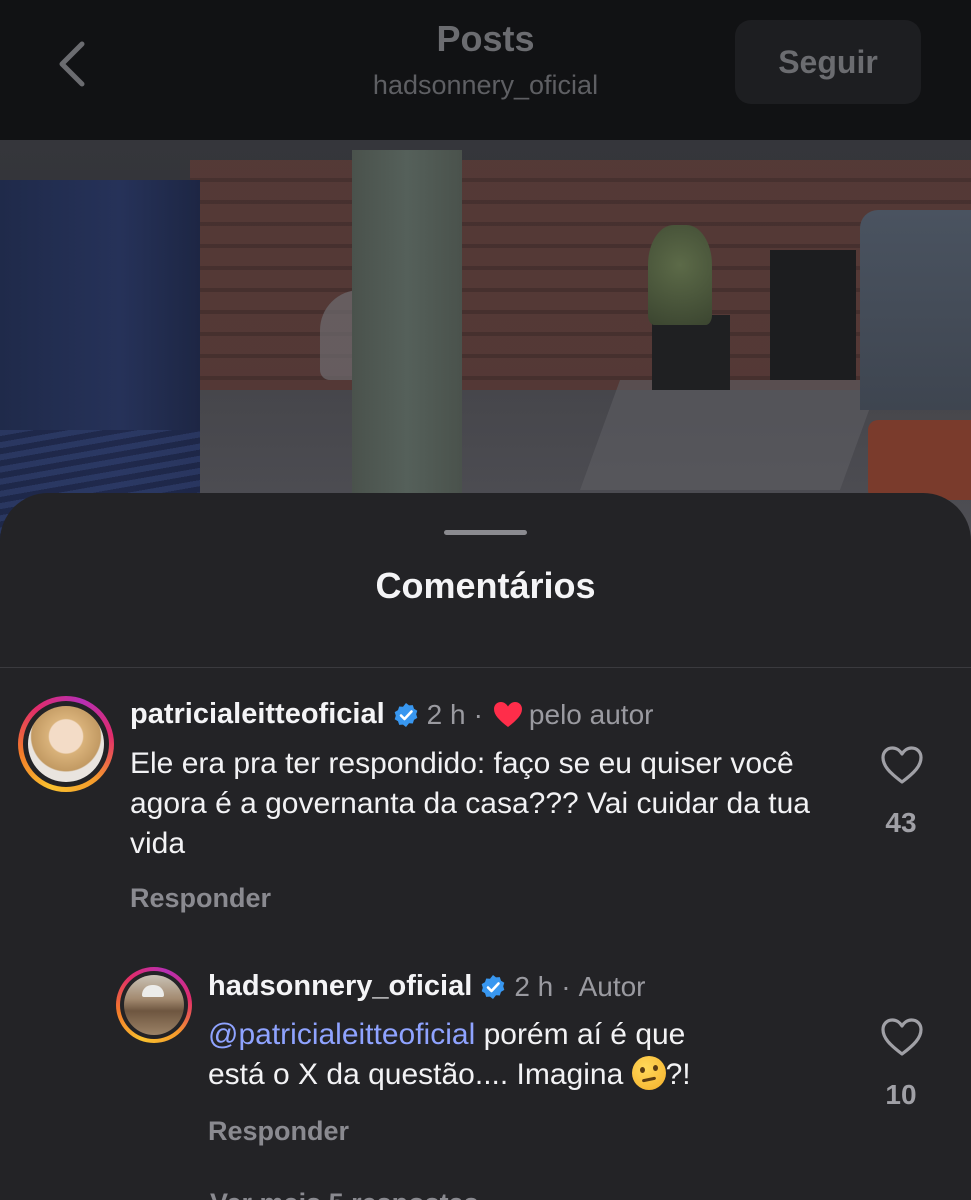  Describe the element at coordinates (485, 532) in the screenshot. I see `sheet-drag-handle` at that location.